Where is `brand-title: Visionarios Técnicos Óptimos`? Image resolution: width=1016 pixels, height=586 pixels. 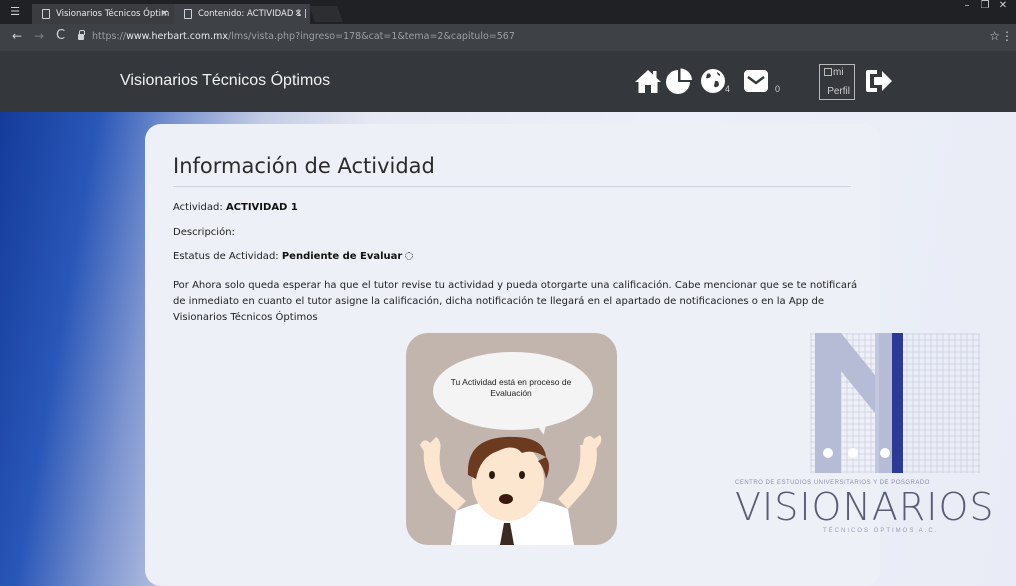 brand-title: Visionarios Técnicos Óptimos is located at coordinates (225, 81).